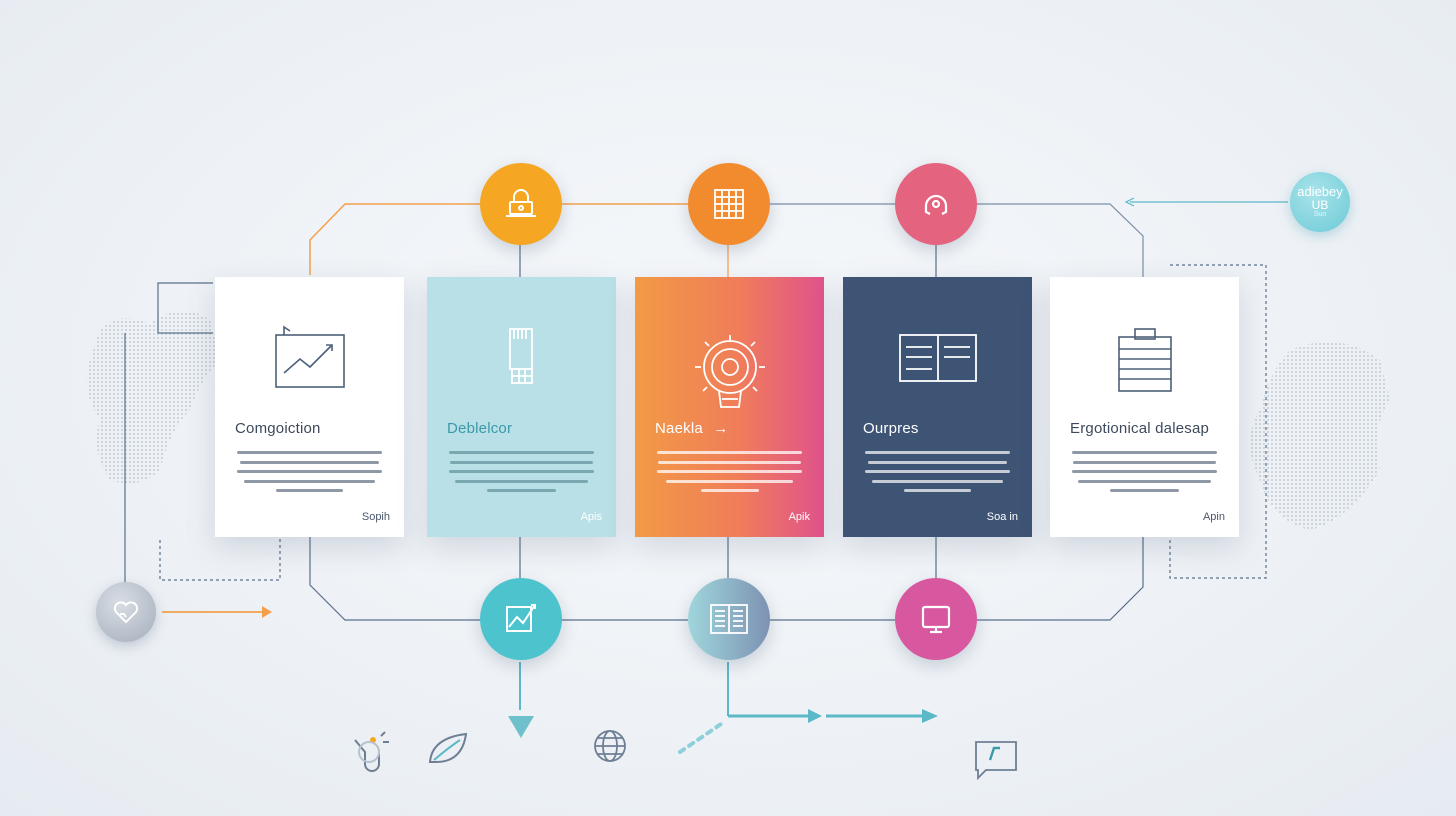  Describe the element at coordinates (591, 517) in the screenshot. I see `card-footer-label: Apis` at that location.